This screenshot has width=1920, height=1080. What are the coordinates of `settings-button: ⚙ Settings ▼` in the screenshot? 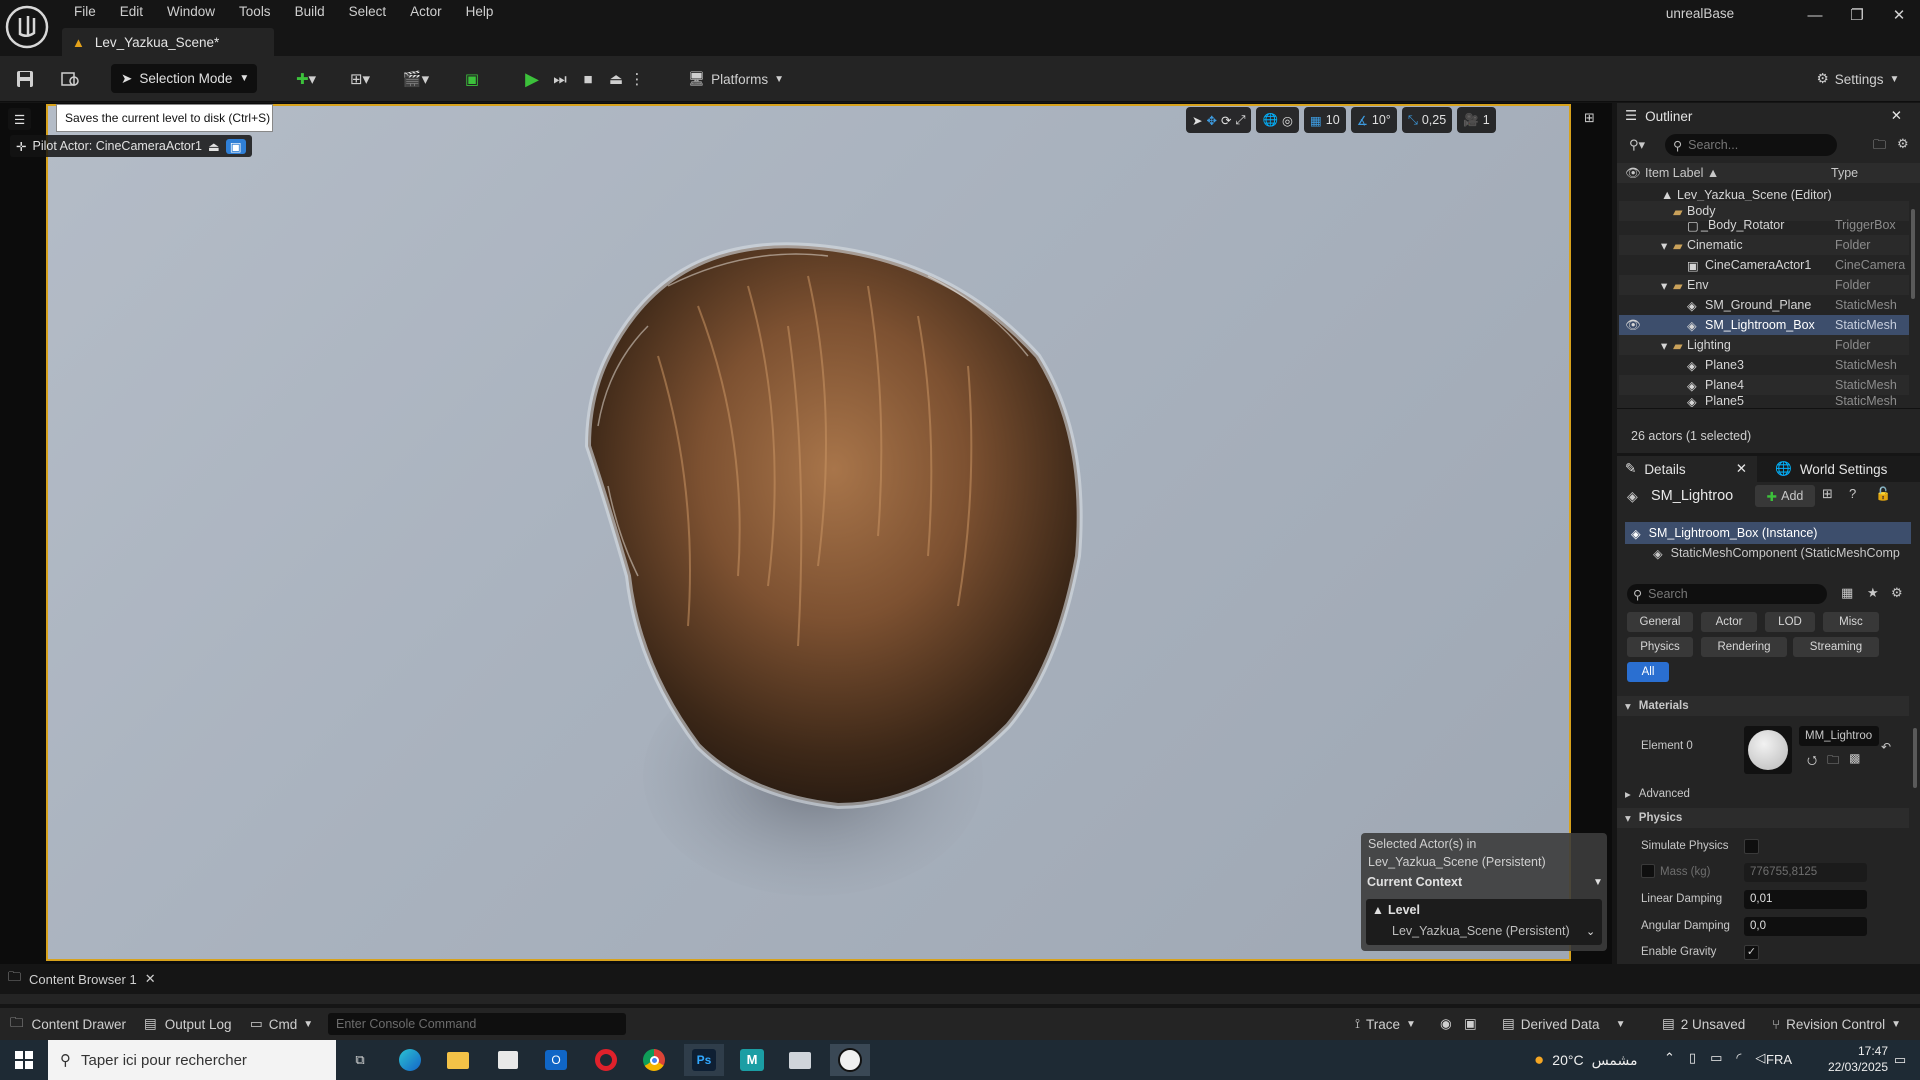 It's located at (1858, 79).